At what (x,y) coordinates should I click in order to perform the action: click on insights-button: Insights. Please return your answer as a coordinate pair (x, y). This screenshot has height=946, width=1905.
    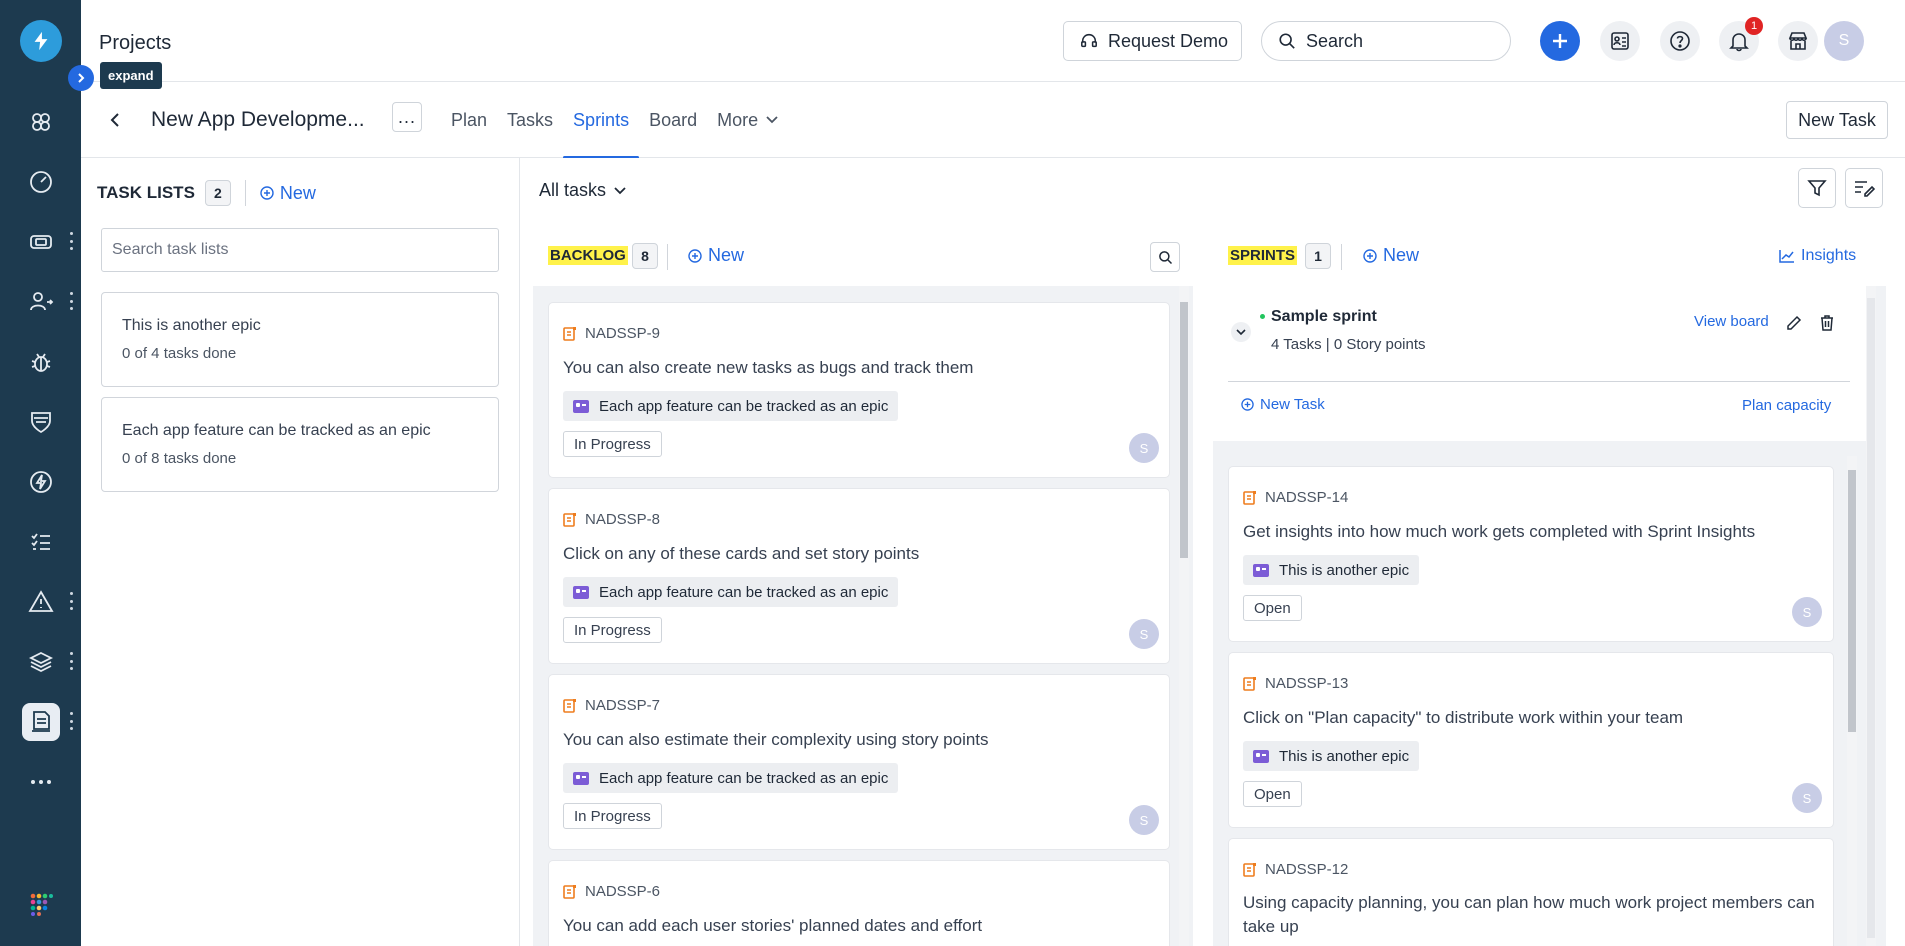
    Looking at the image, I should click on (1817, 256).